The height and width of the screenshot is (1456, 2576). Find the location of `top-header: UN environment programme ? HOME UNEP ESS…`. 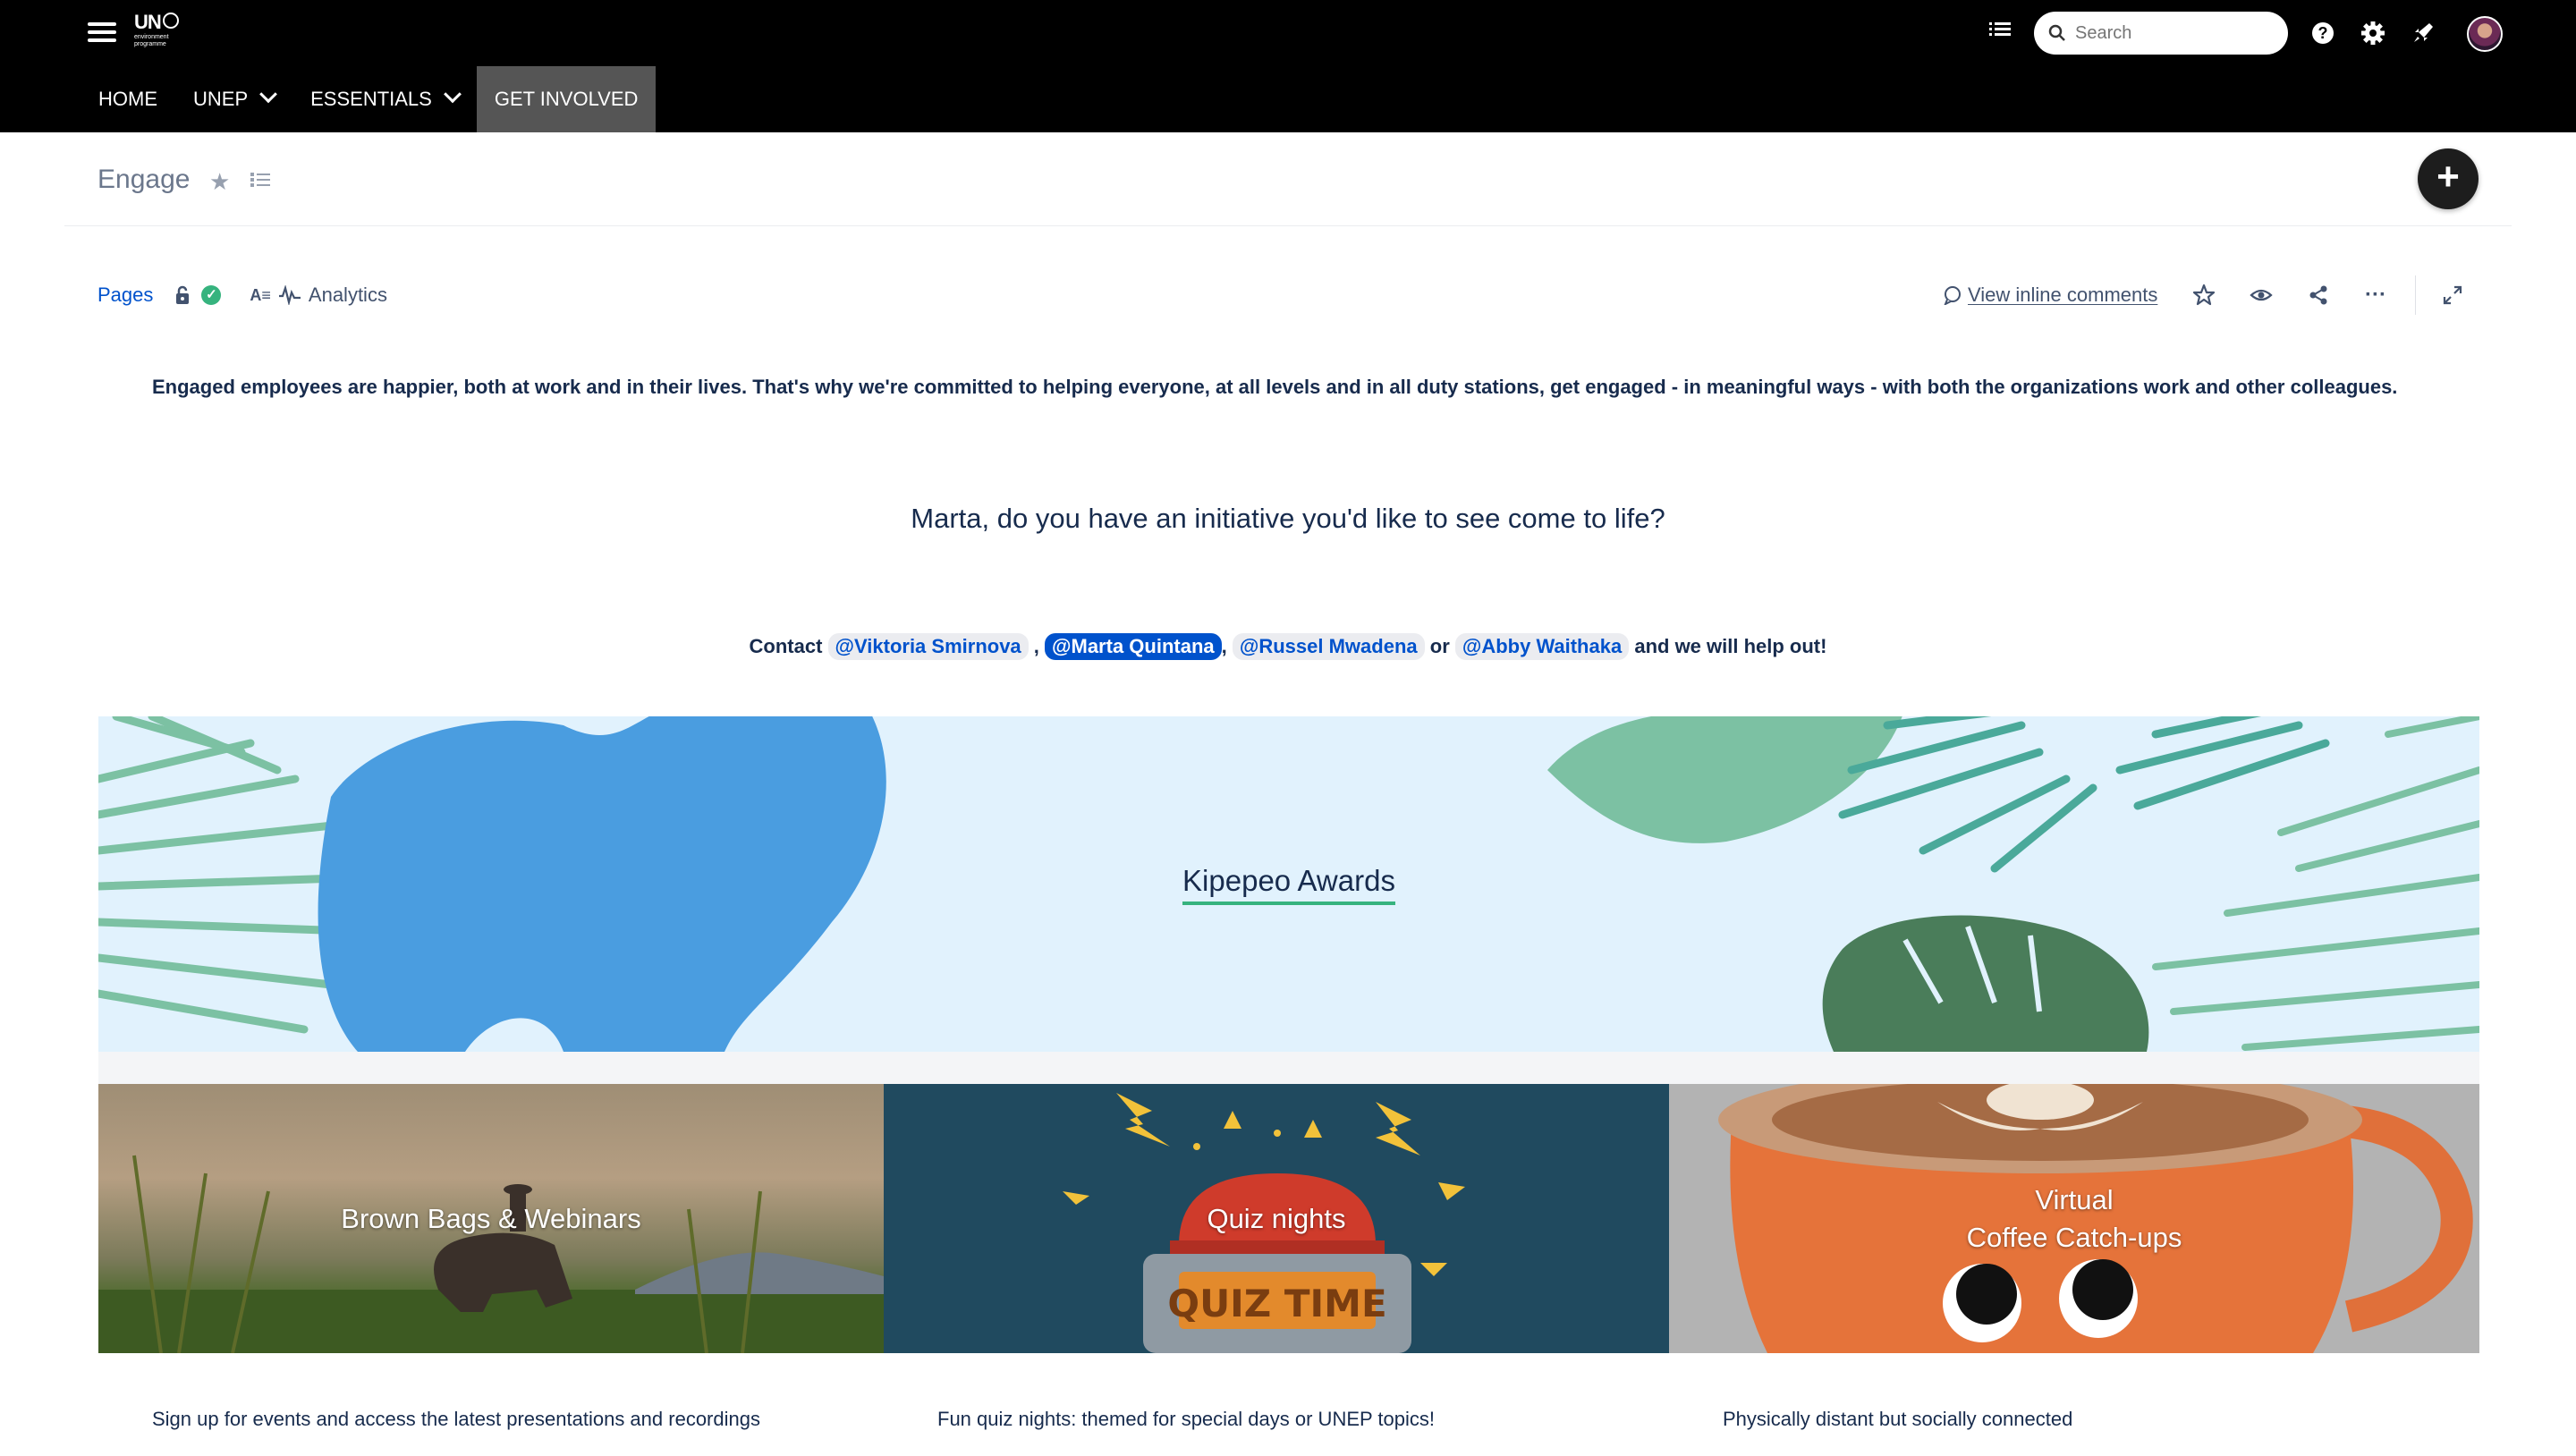

top-header: UN environment programme ? HOME UNEP ESS… is located at coordinates (1288, 66).